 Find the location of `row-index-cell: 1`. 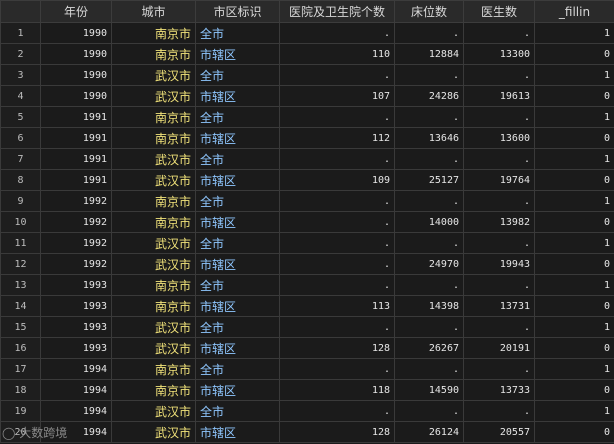

row-index-cell: 1 is located at coordinates (20, 33).